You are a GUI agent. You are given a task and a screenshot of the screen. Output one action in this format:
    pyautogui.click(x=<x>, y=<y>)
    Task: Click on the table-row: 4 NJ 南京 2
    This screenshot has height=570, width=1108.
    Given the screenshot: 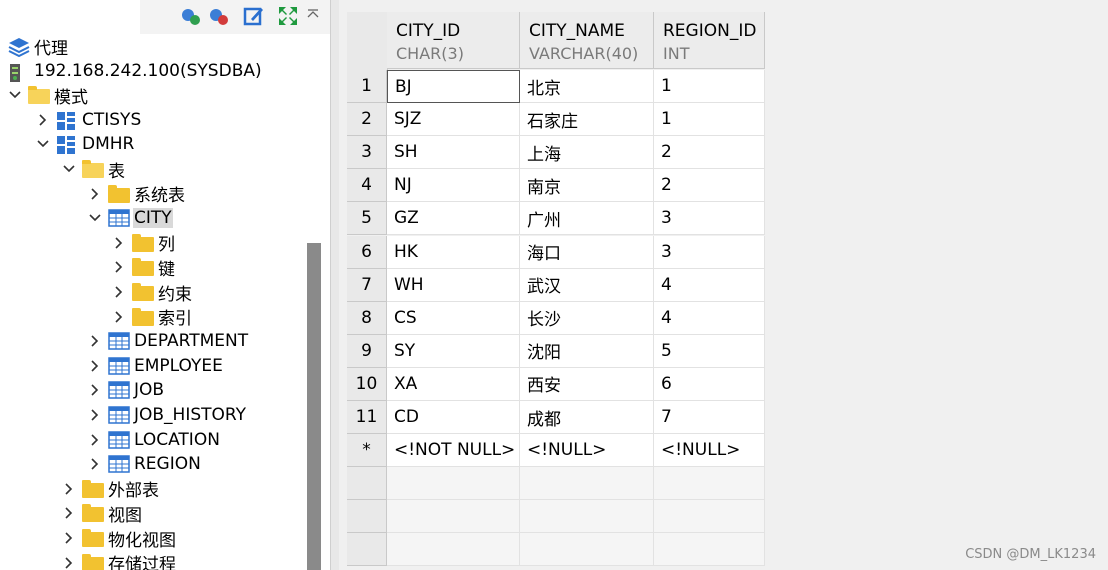 What is the action you would take?
    pyautogui.click(x=727, y=186)
    